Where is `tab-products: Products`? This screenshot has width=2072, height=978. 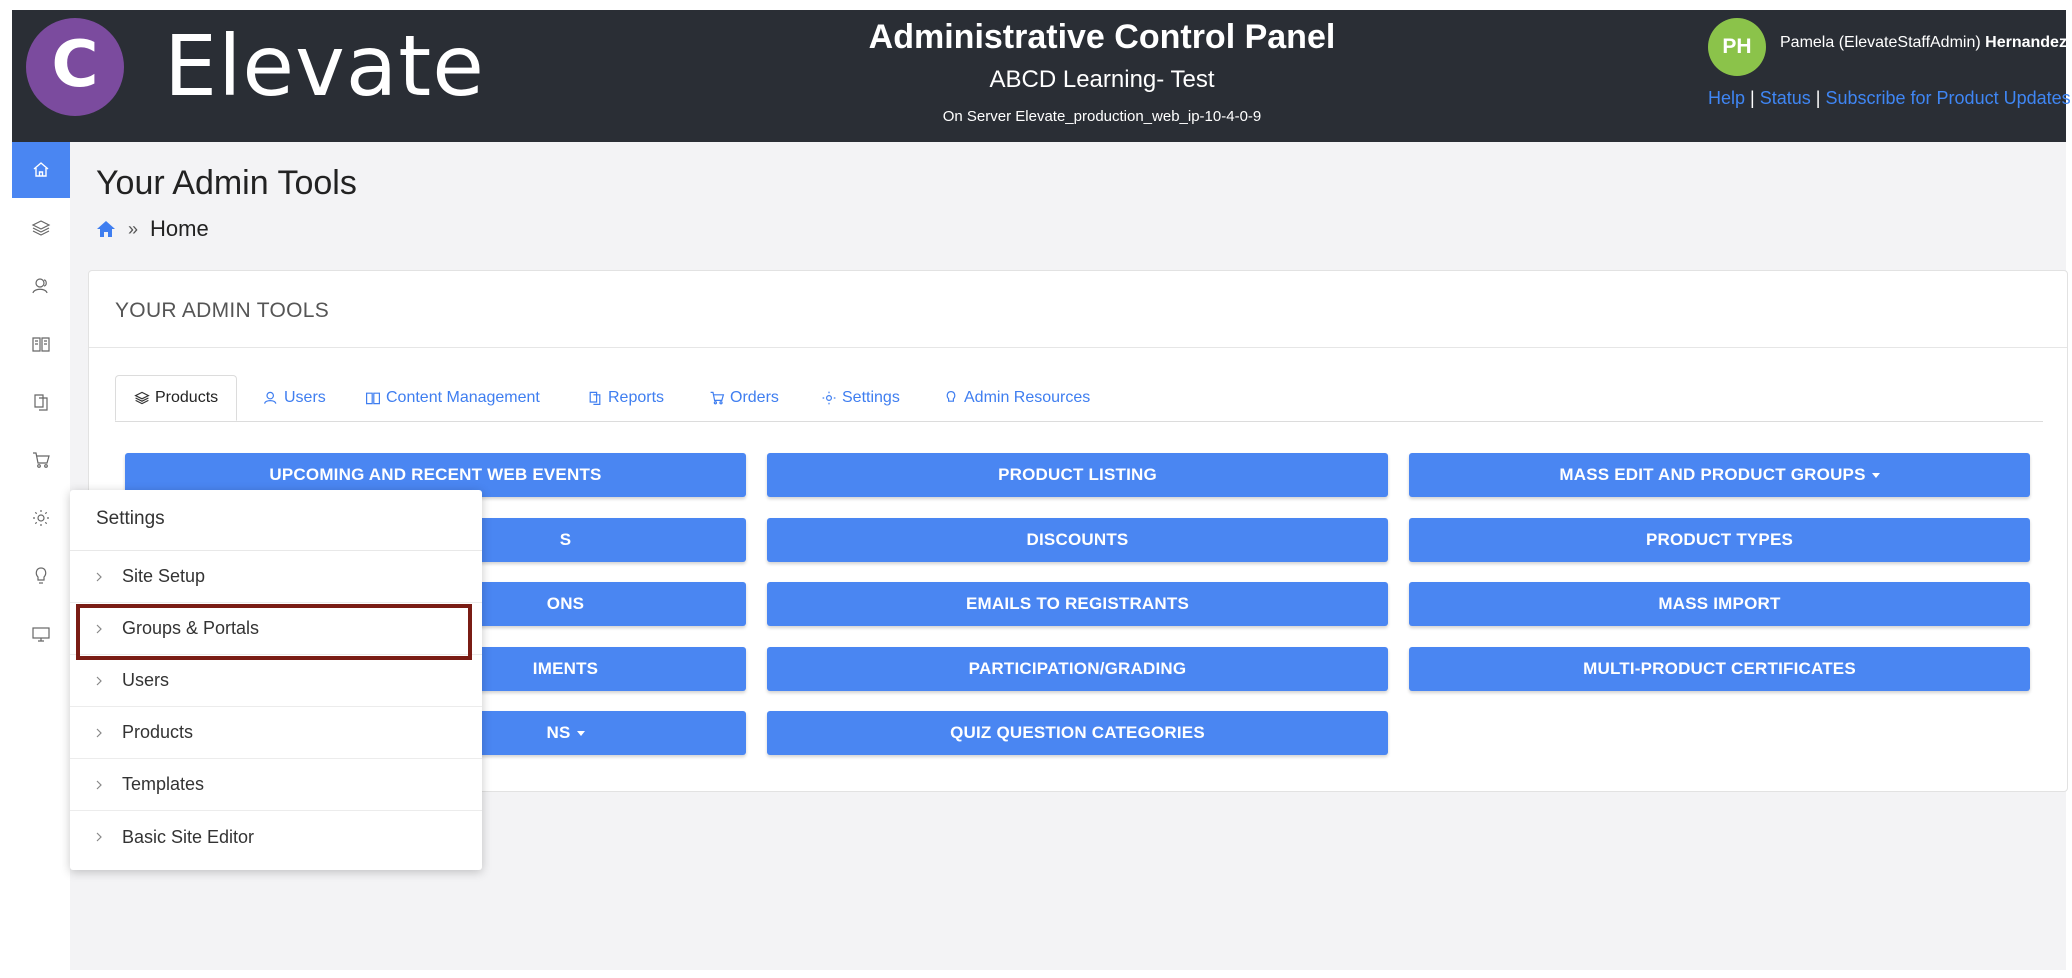
tab-products: Products is located at coordinates (176, 398).